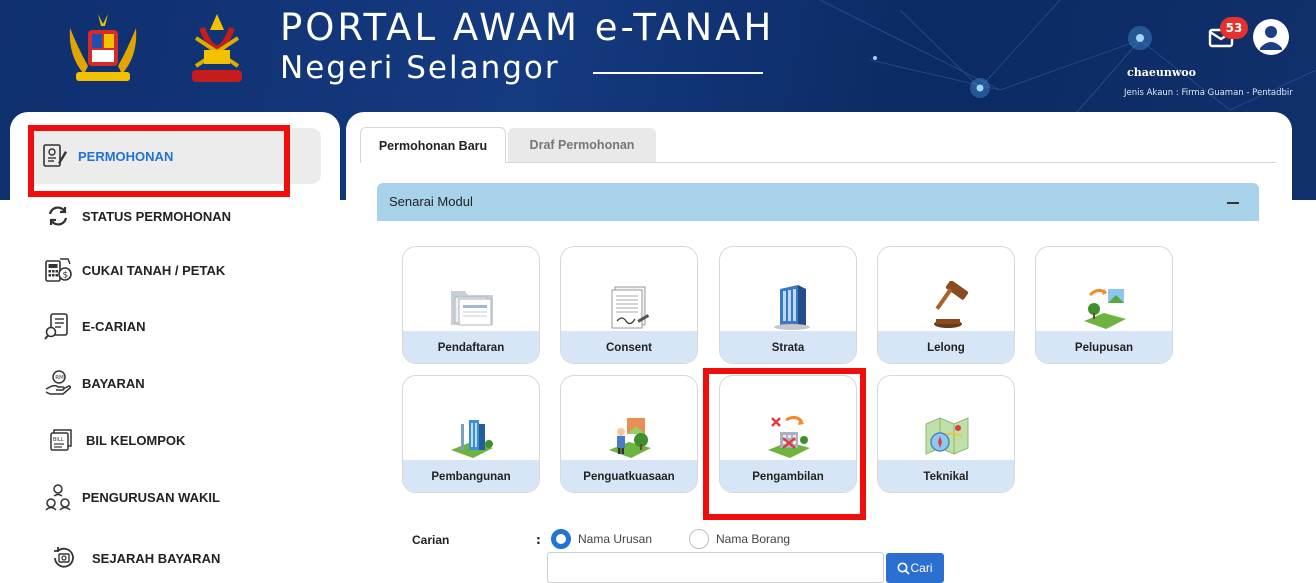 This screenshot has height=583, width=1316. I want to click on portal-title: PORTAL AWAM e-TANAH, so click(527, 27).